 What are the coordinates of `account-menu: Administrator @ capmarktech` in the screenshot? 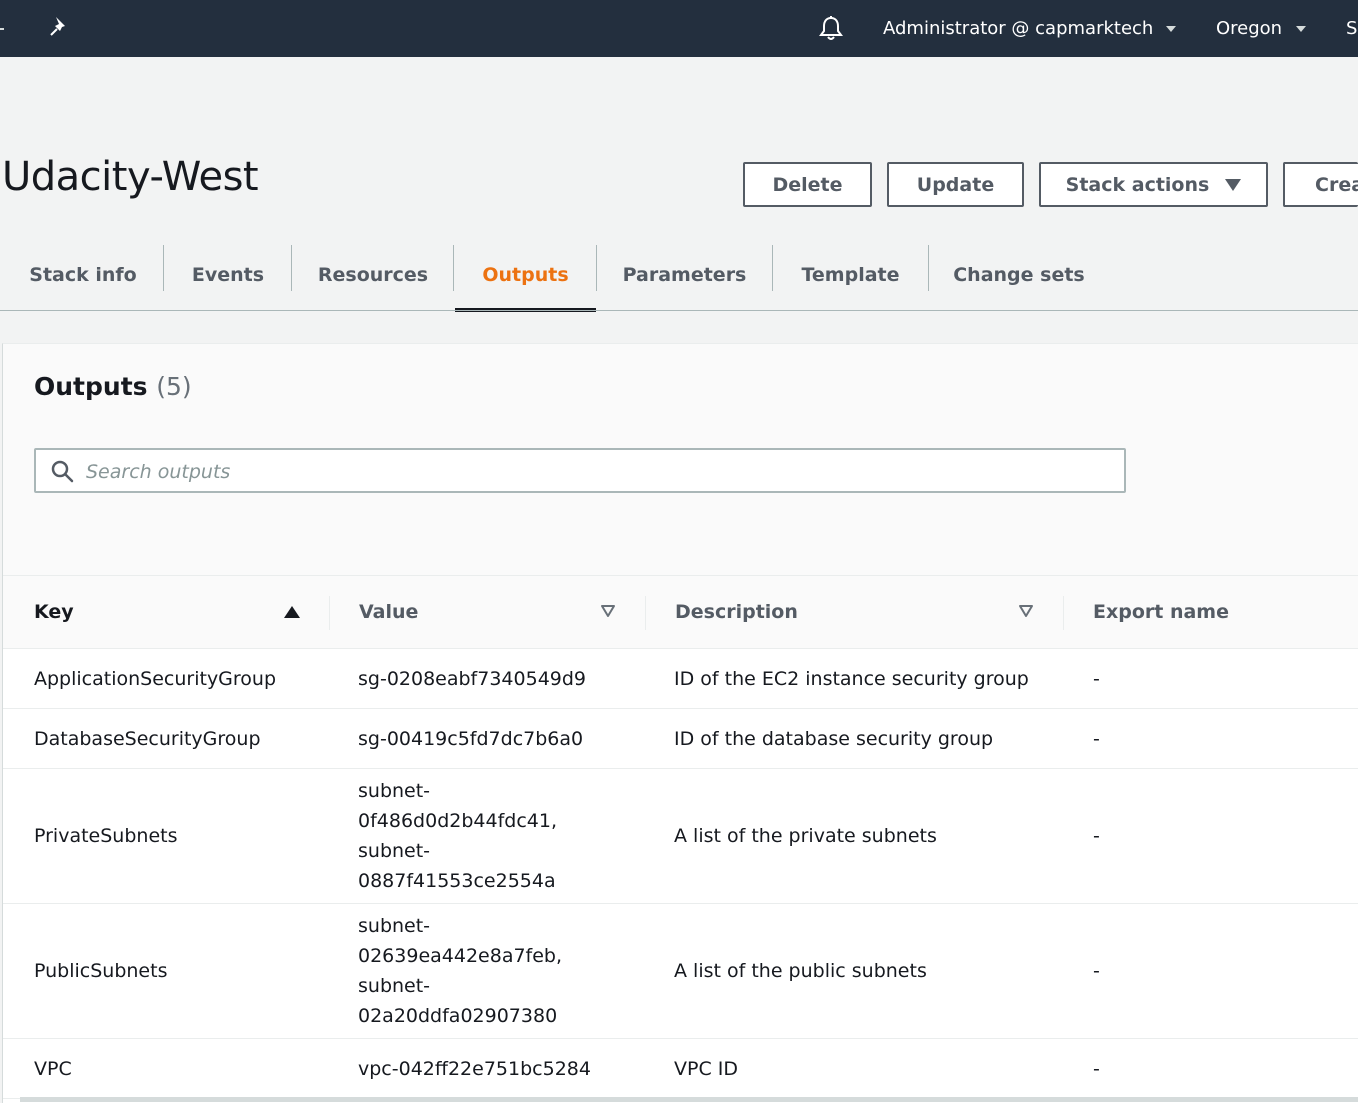 It's located at (1018, 28).